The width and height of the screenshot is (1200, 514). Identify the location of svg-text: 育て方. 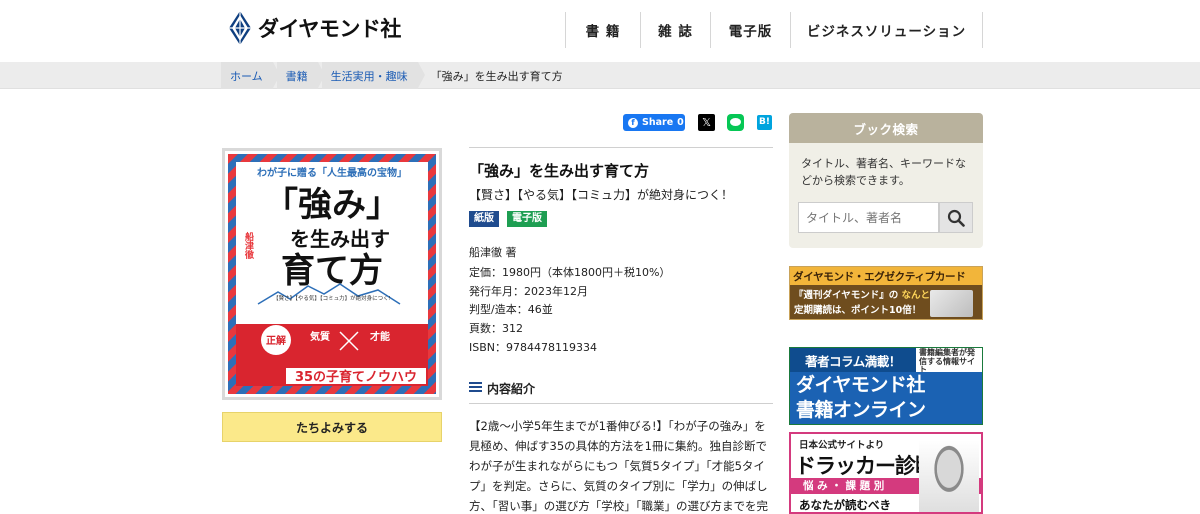
(332, 271).